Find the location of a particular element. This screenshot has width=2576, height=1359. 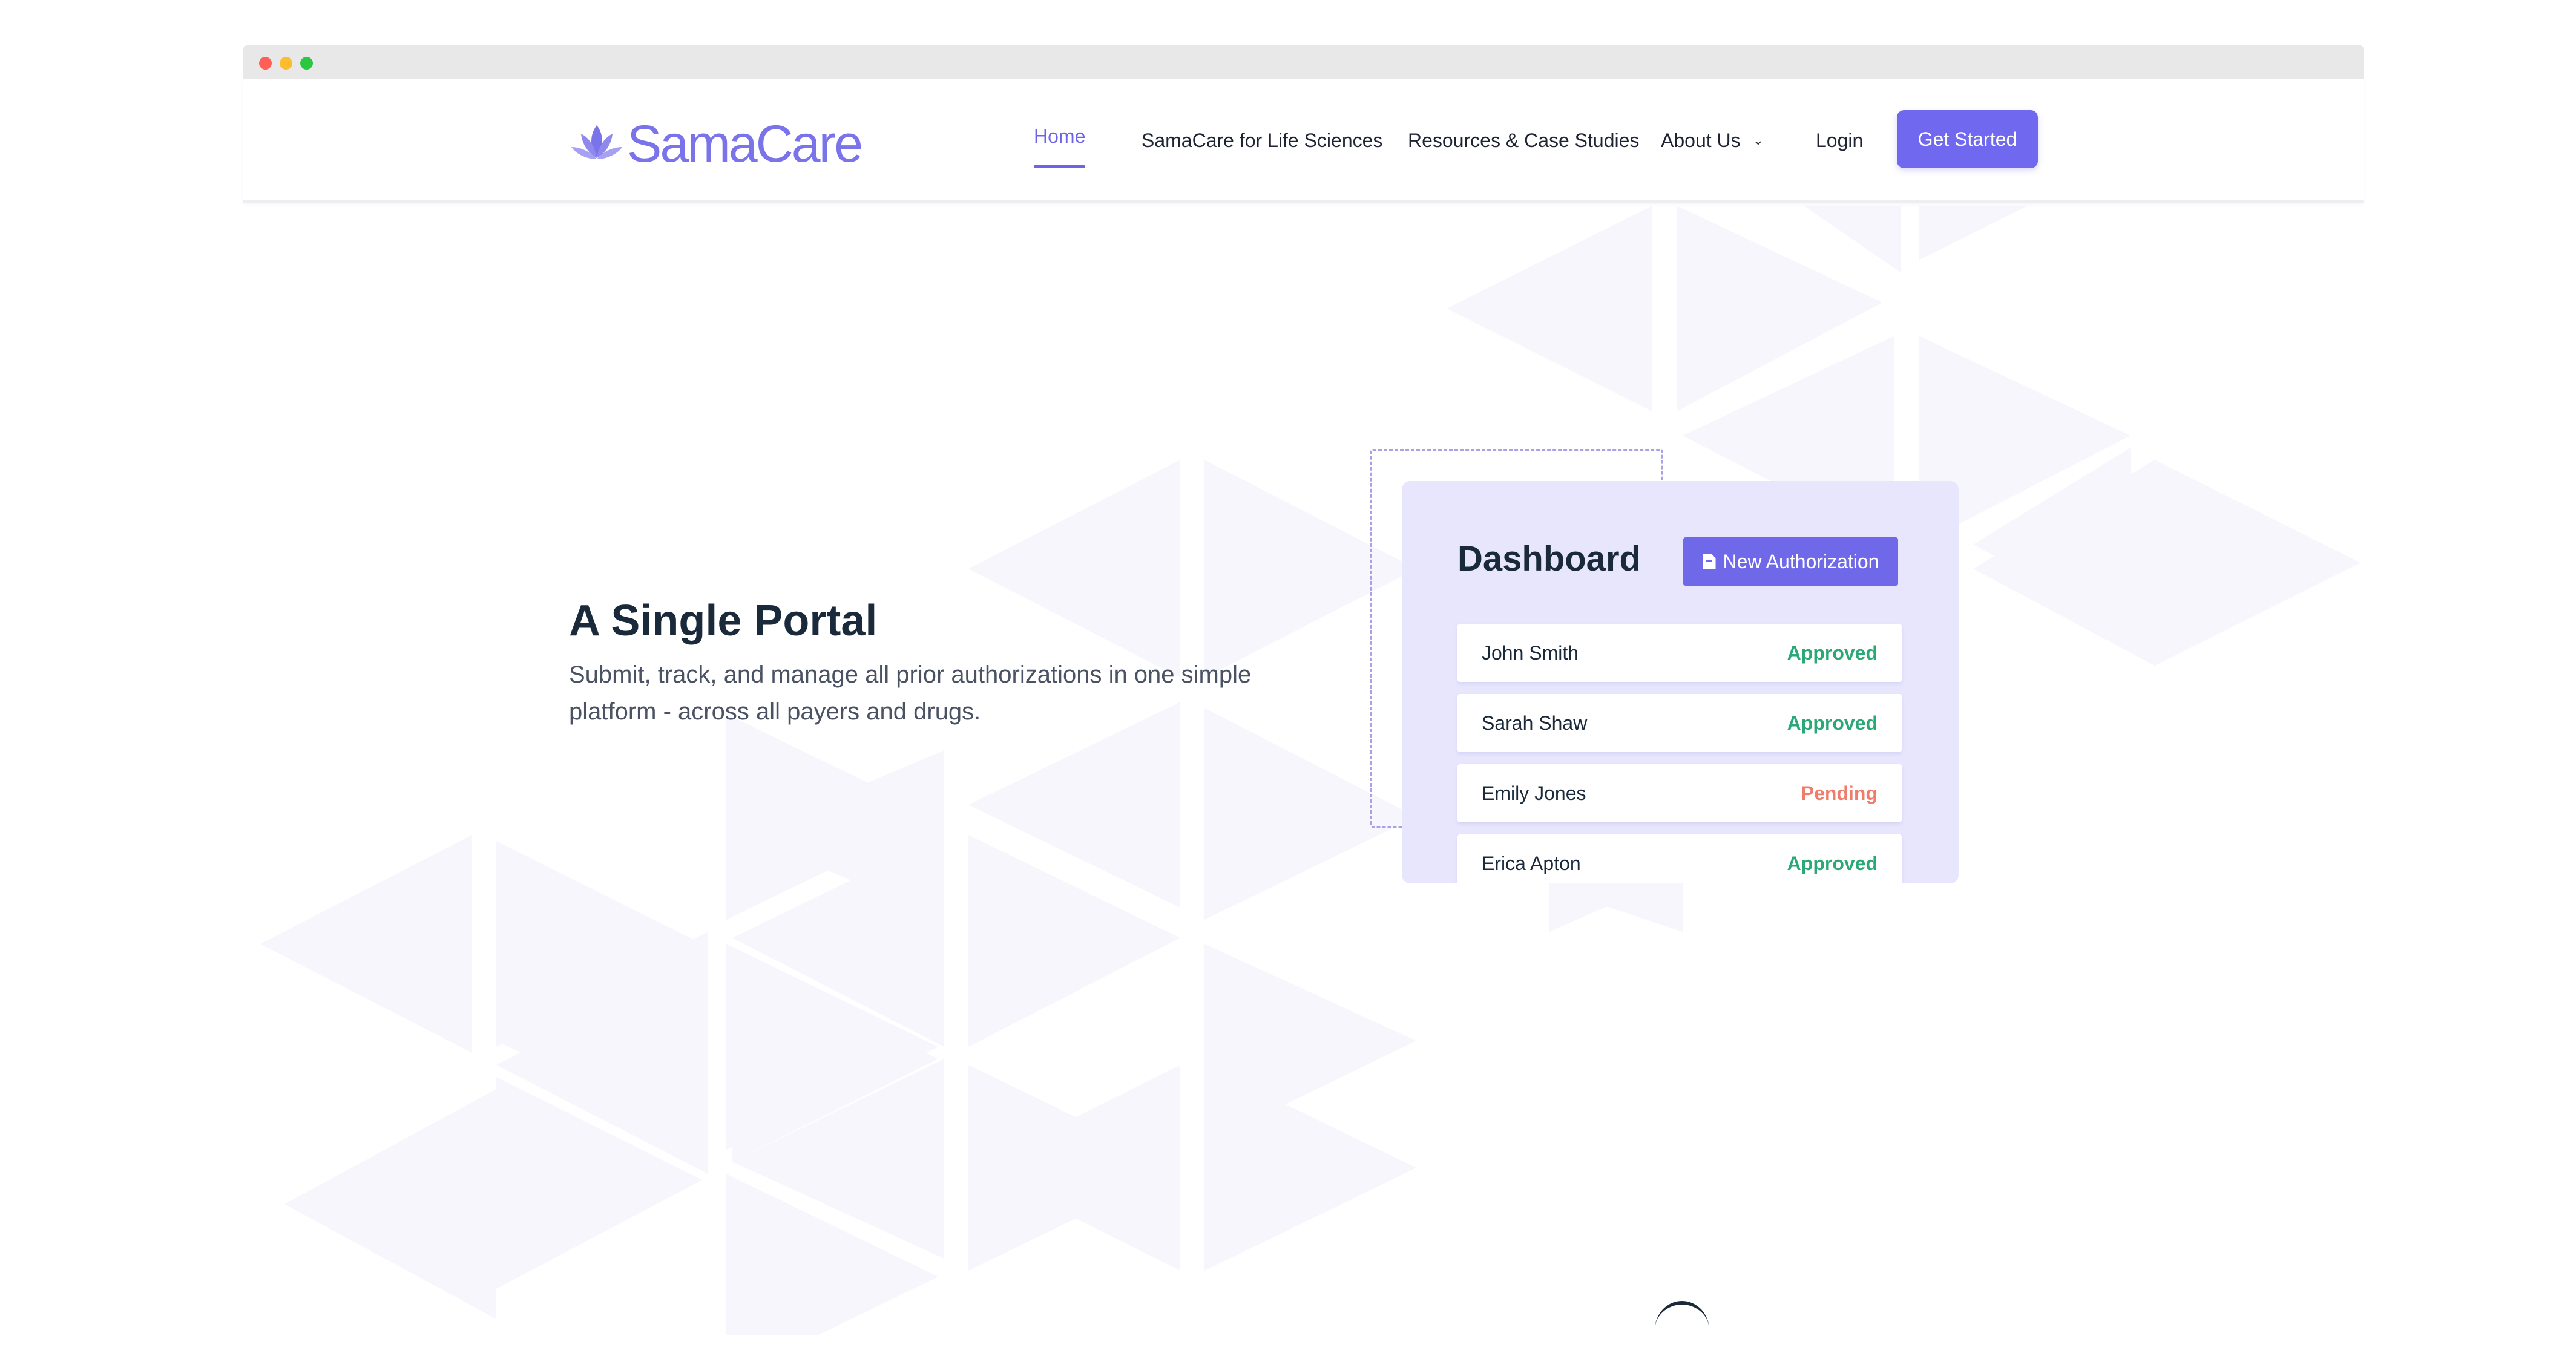

patient-name: Sarah Shaw is located at coordinates (1535, 723).